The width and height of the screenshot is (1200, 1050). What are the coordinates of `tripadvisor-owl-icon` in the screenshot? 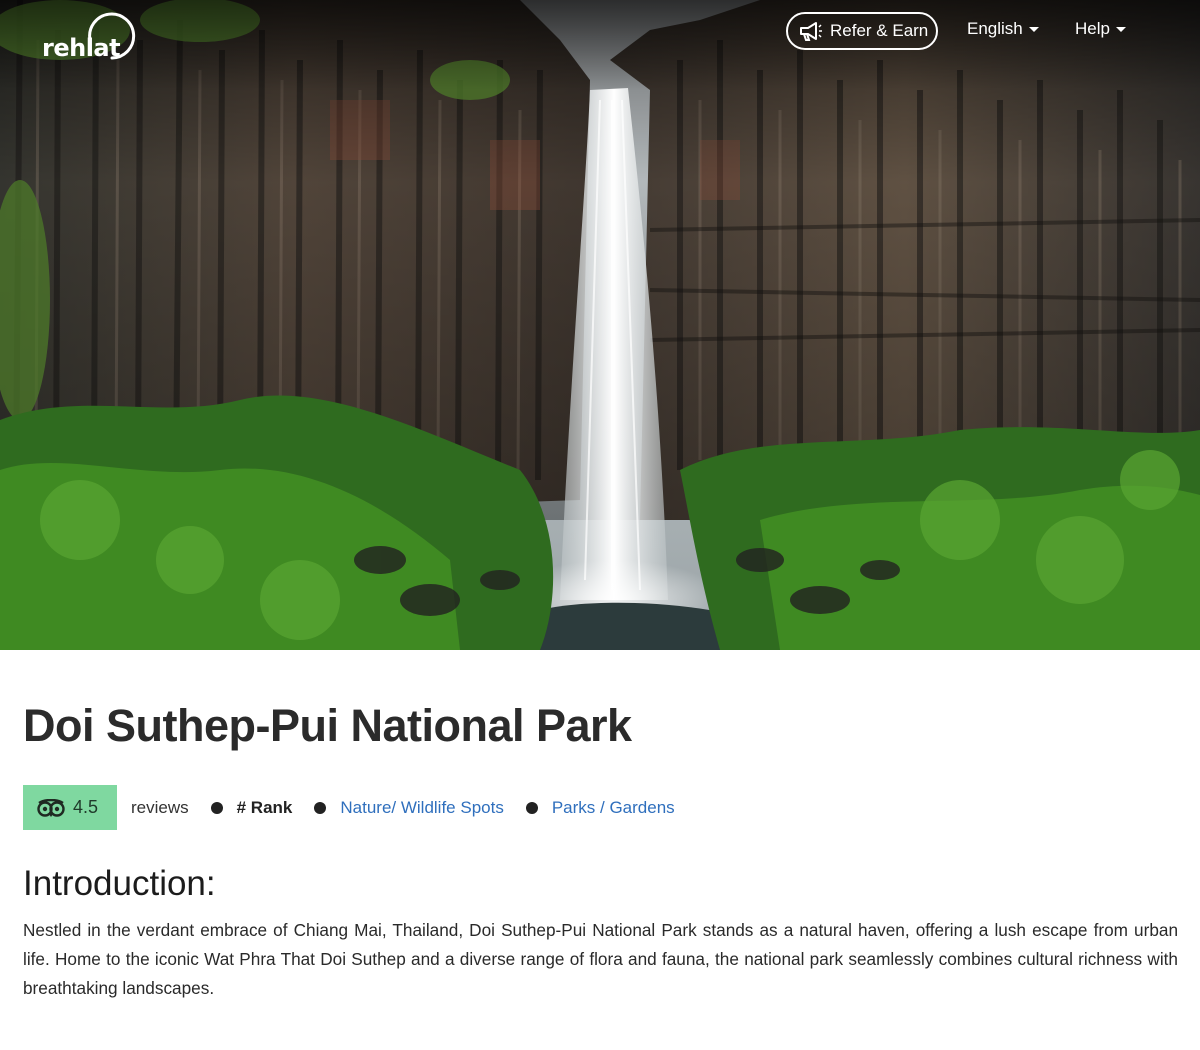 It's located at (51, 807).